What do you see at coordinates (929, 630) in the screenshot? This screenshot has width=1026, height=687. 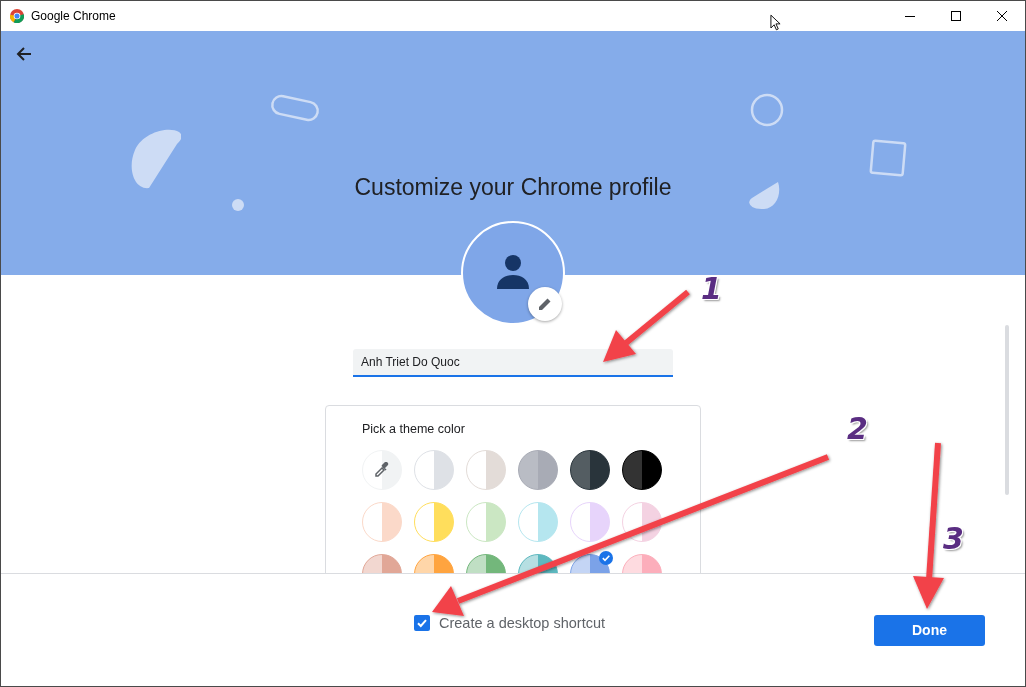 I see `done-button: Done` at bounding box center [929, 630].